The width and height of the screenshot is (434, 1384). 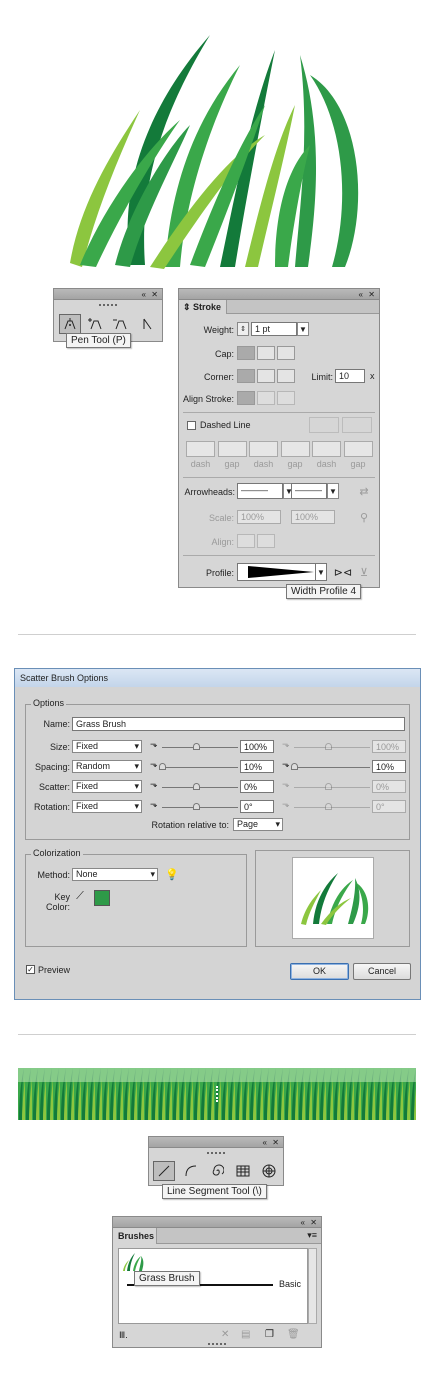 What do you see at coordinates (70, 324) in the screenshot?
I see `pen-tool-icon` at bounding box center [70, 324].